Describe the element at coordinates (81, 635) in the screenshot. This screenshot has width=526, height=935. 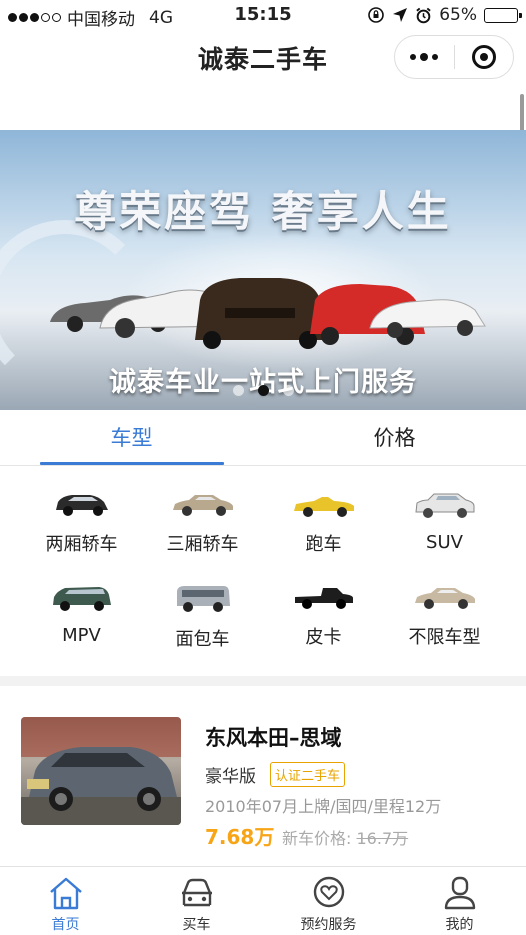
I see `category-label: MPV` at that location.